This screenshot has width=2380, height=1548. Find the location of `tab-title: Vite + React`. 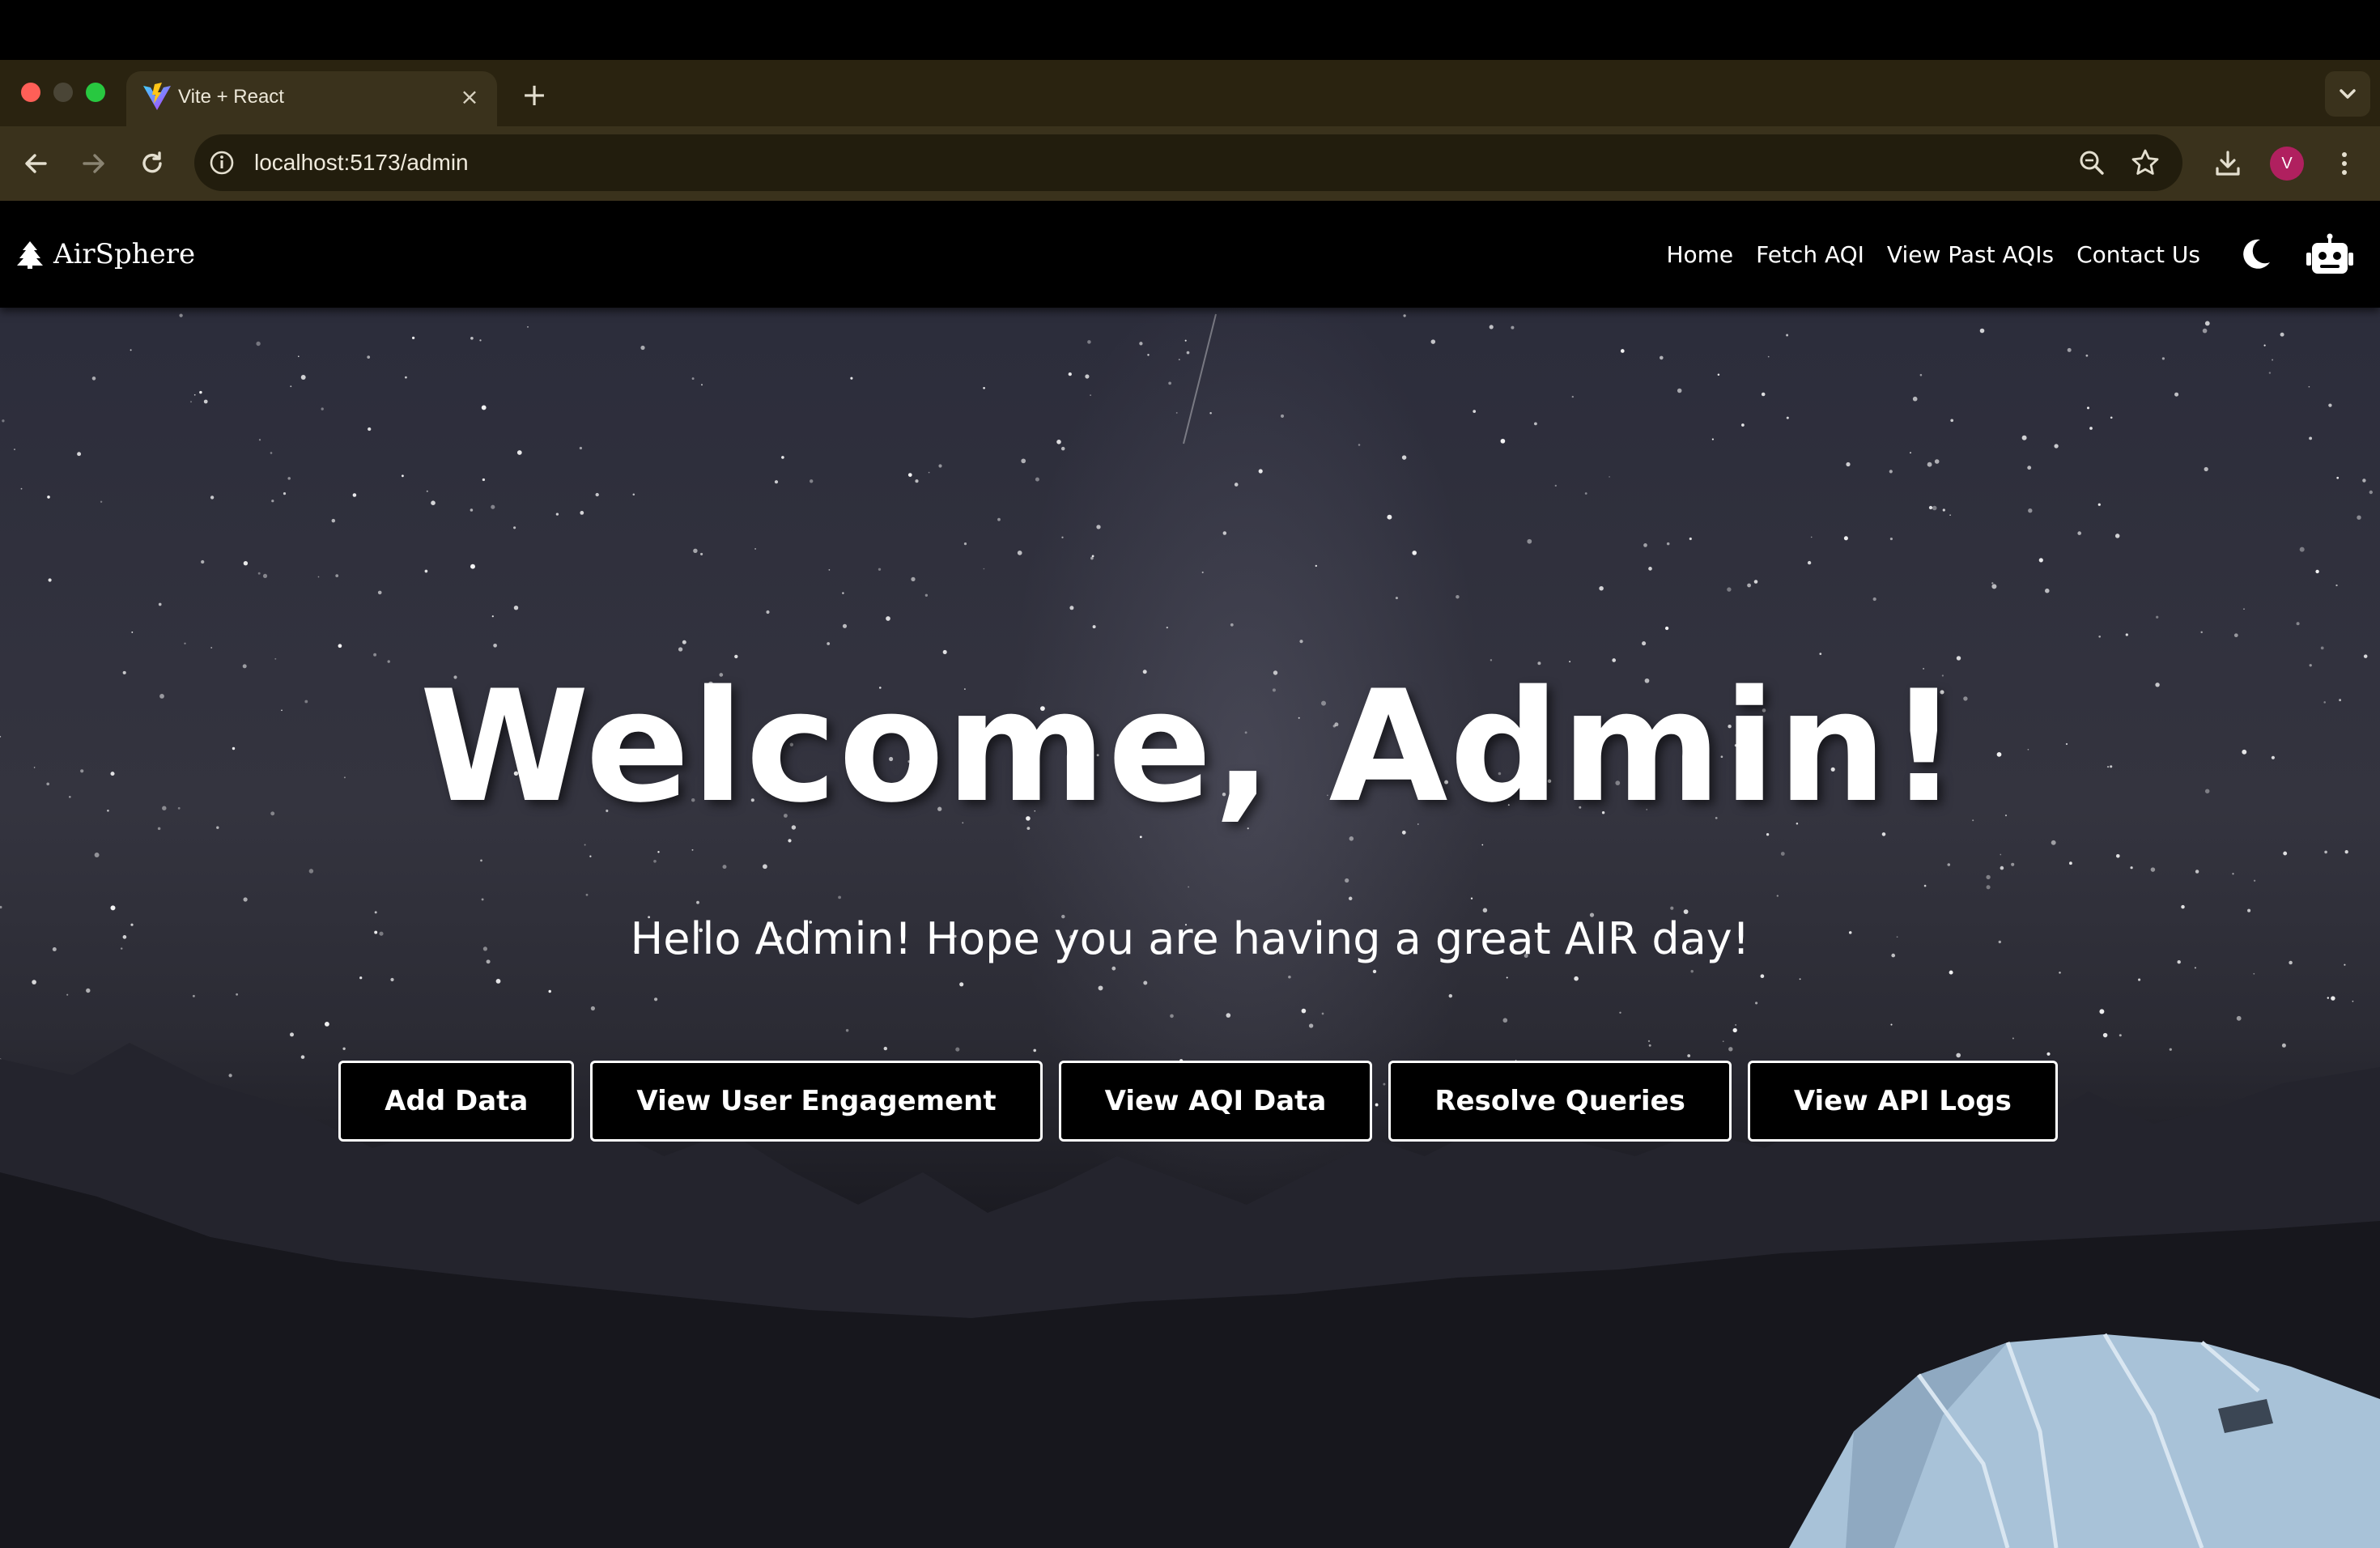

tab-title: Vite + React is located at coordinates (231, 97).